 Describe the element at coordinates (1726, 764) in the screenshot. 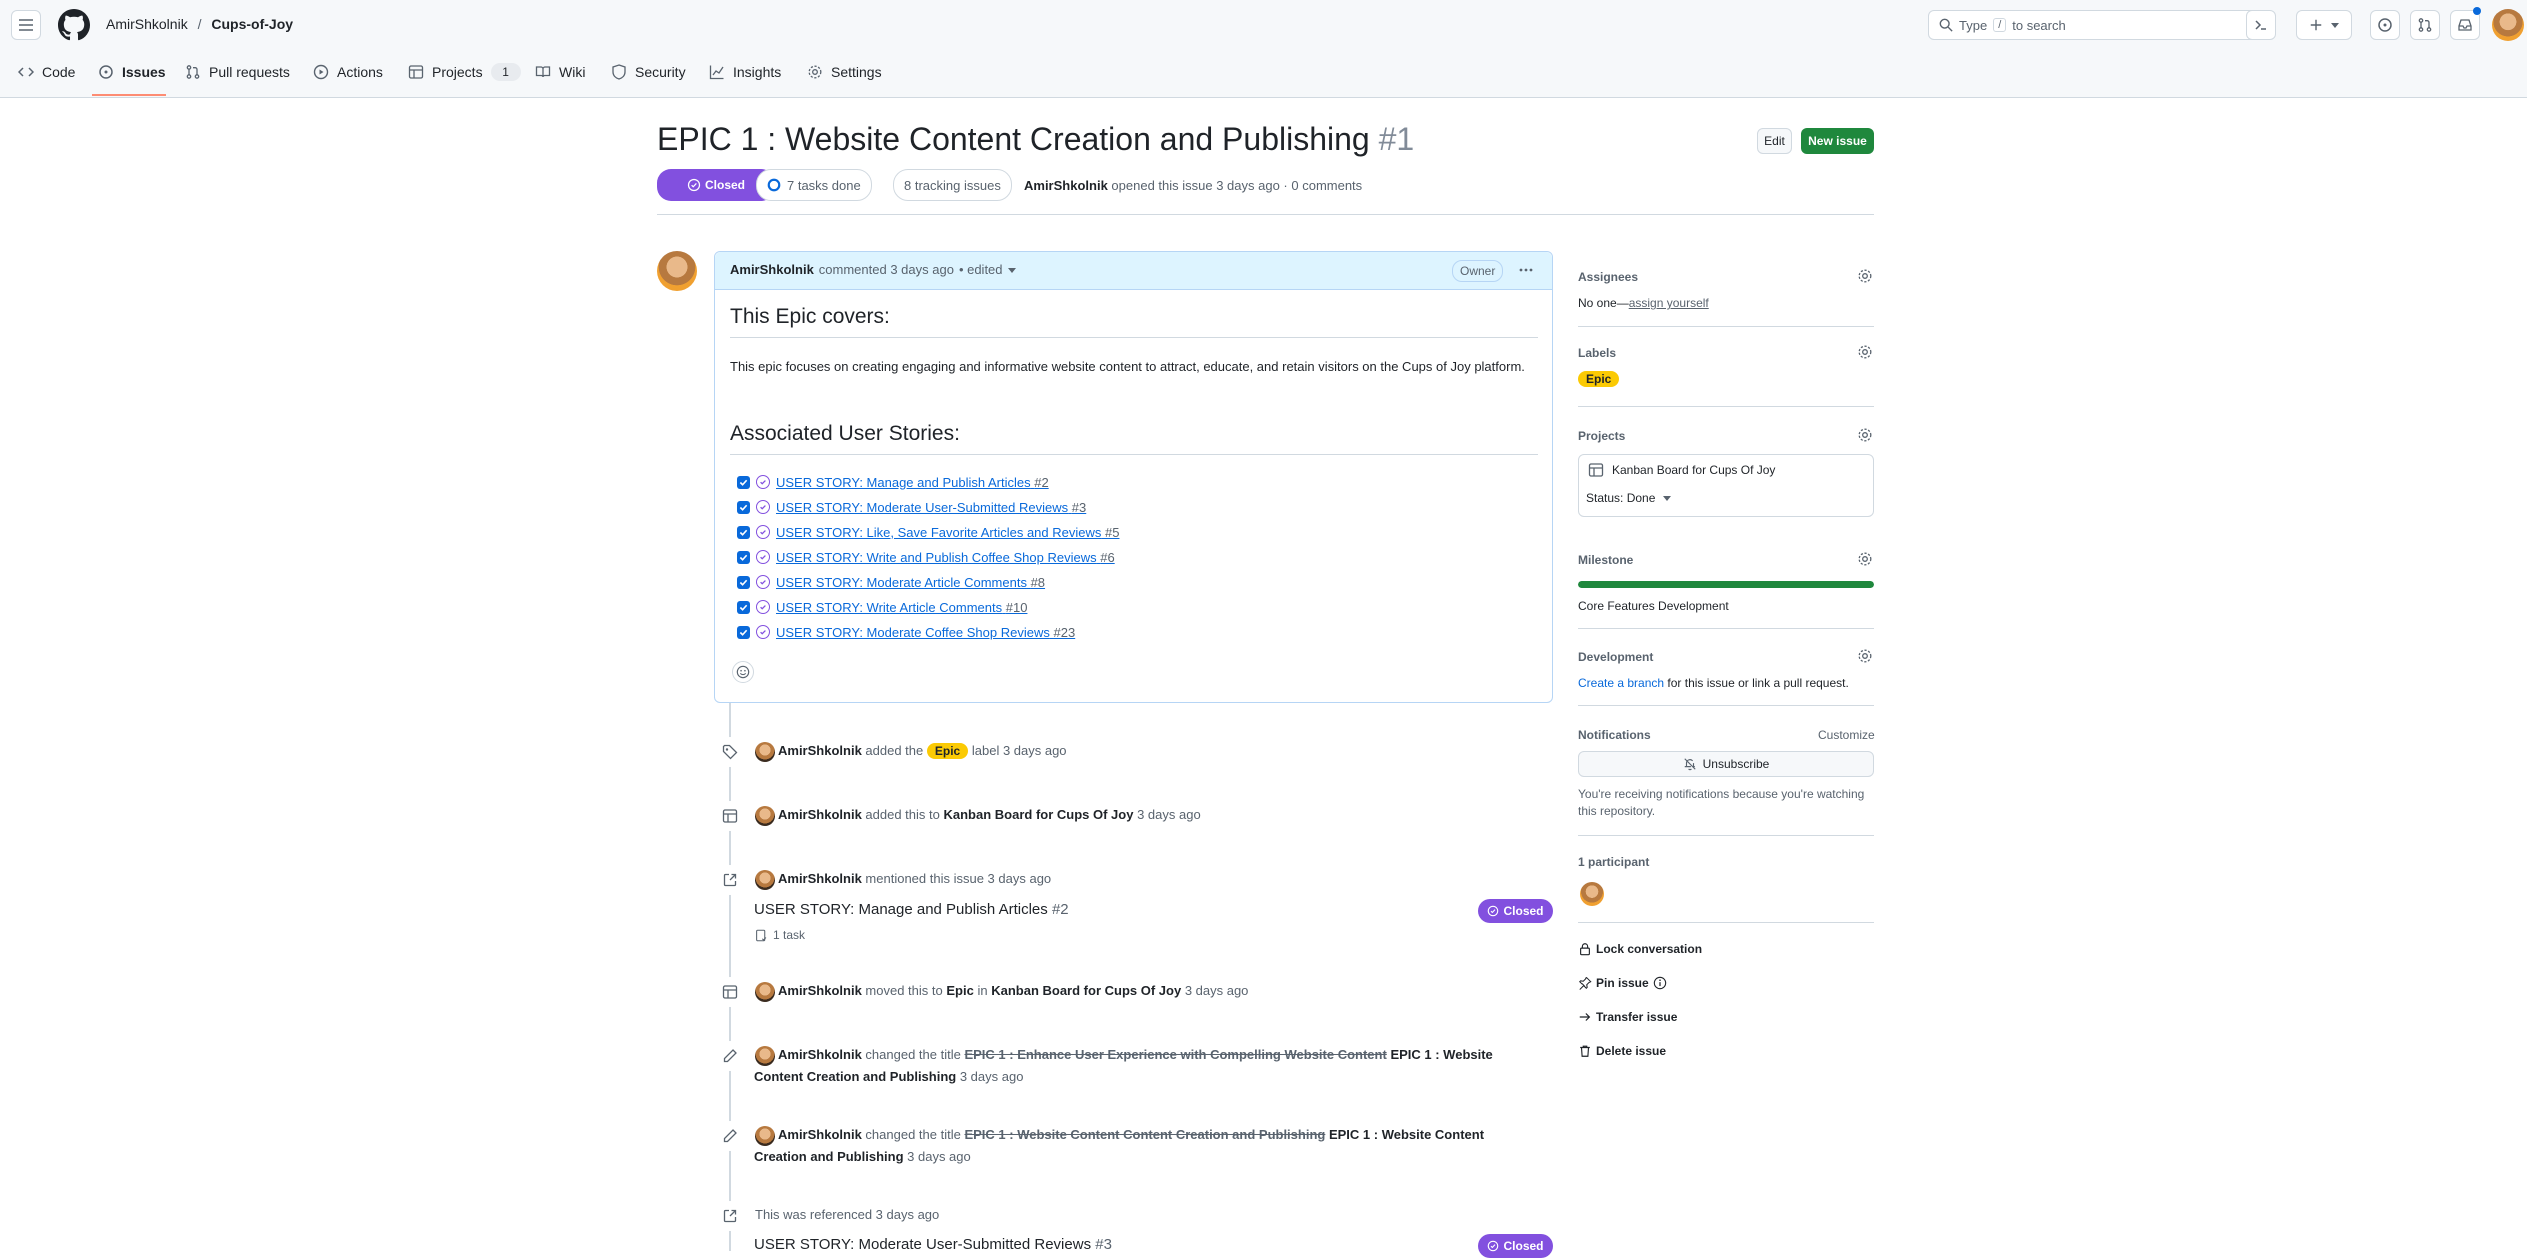

I see `unsubscribe-button: Unsubscribe` at that location.